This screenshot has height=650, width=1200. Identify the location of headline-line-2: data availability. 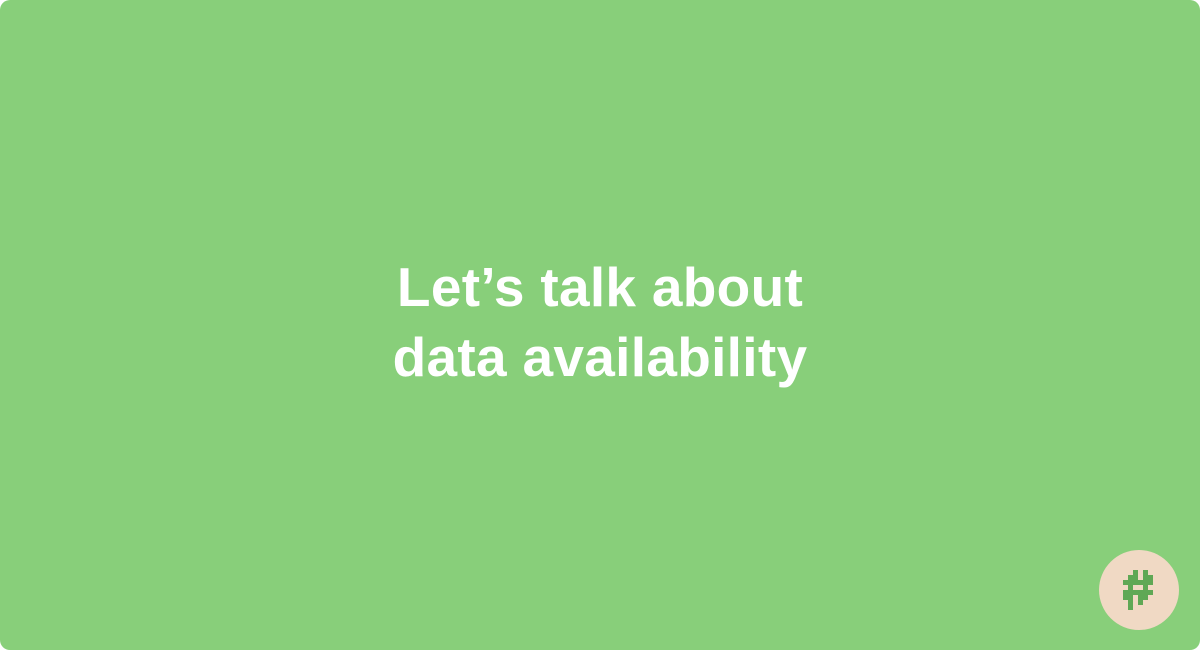
(600, 357).